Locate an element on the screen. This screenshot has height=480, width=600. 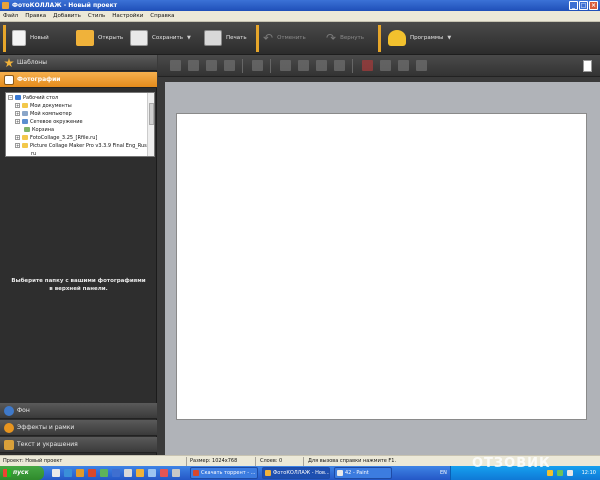
quicklaunch-ie-icon is located at coordinates (68, 473).